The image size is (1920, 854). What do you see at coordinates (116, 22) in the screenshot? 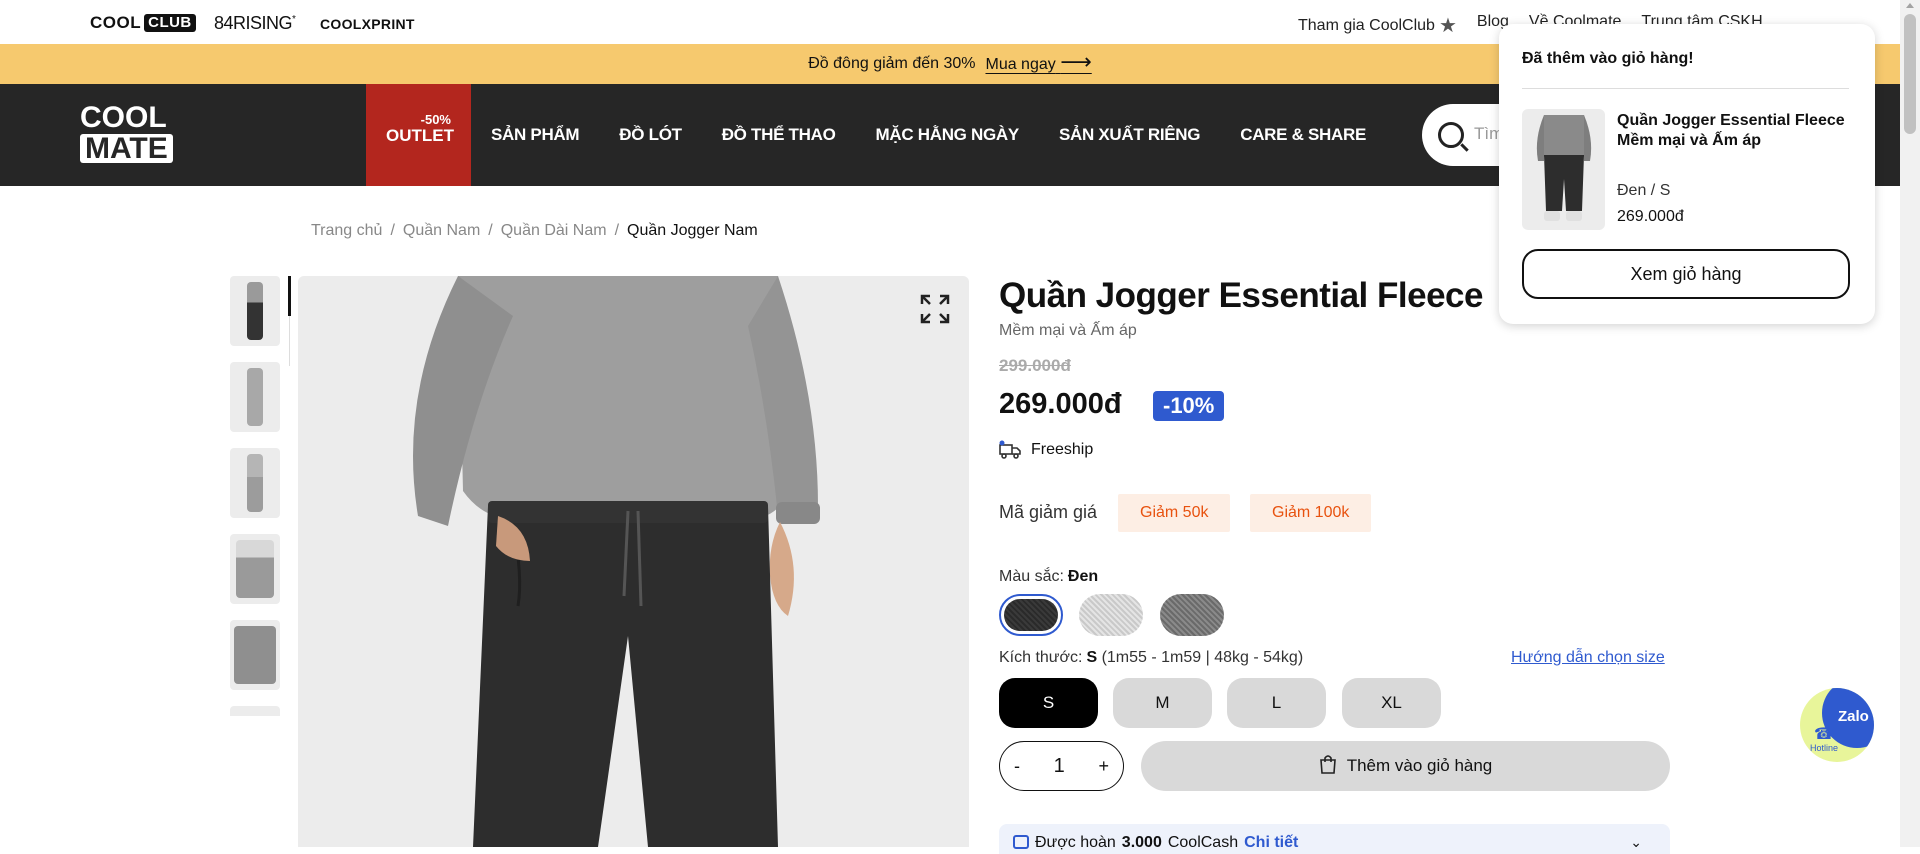
I see `coolclub-brand-cool: COOL` at bounding box center [116, 22].